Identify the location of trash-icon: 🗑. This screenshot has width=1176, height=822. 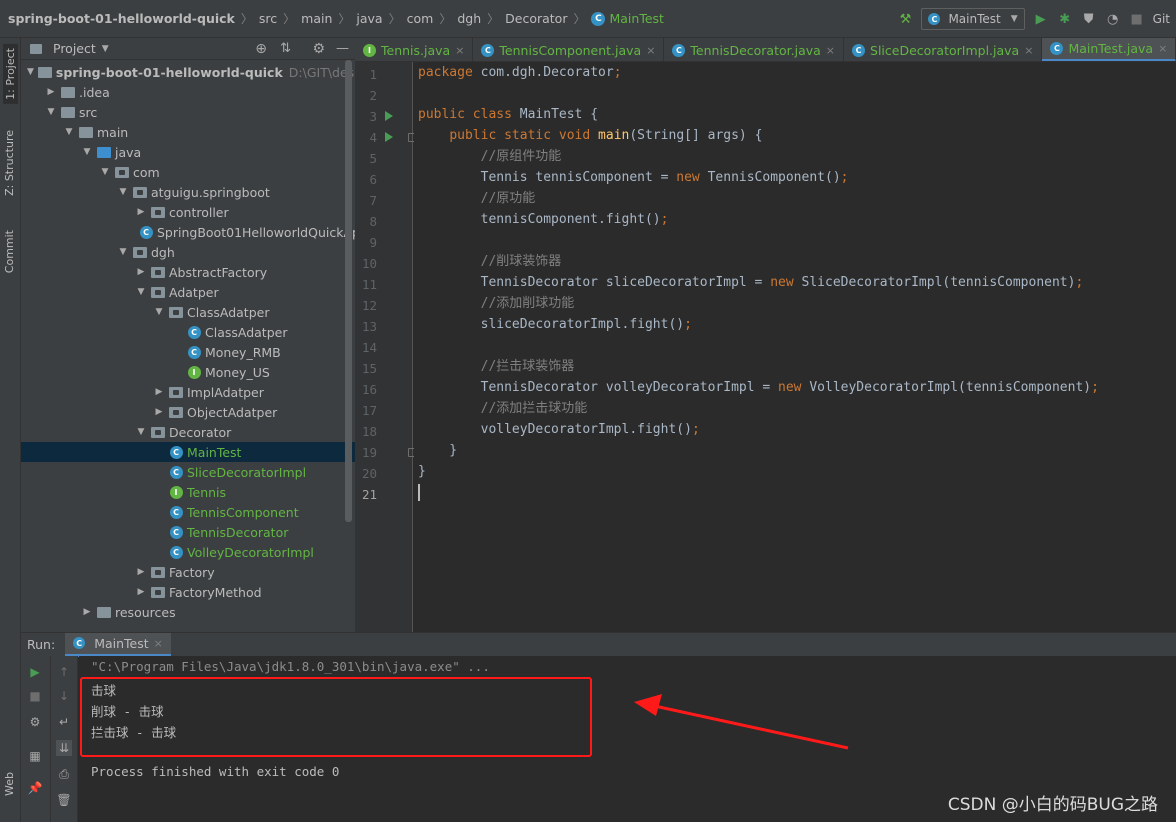
(64, 800).